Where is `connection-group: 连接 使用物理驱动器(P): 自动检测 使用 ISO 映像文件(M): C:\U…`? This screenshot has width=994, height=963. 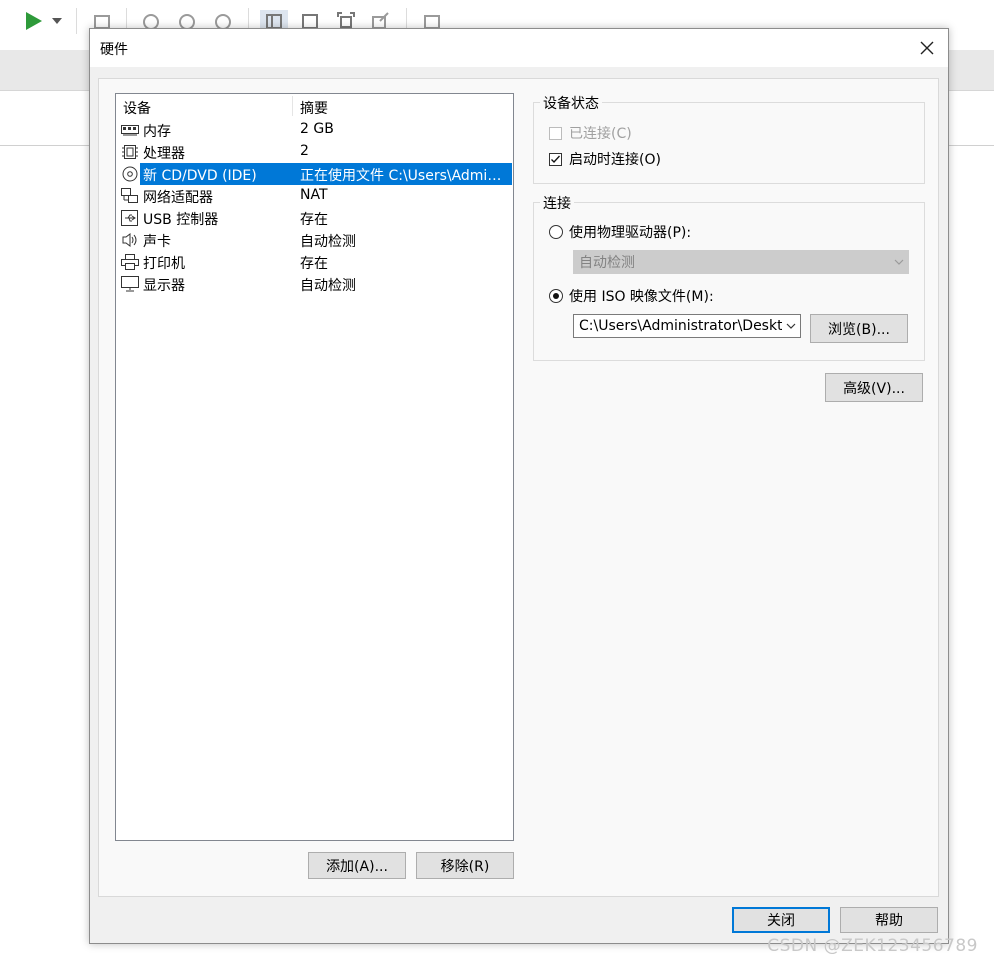 connection-group: 连接 使用物理驱动器(P): 自动检测 使用 ISO 映像文件(M): C:\U… is located at coordinates (729, 277).